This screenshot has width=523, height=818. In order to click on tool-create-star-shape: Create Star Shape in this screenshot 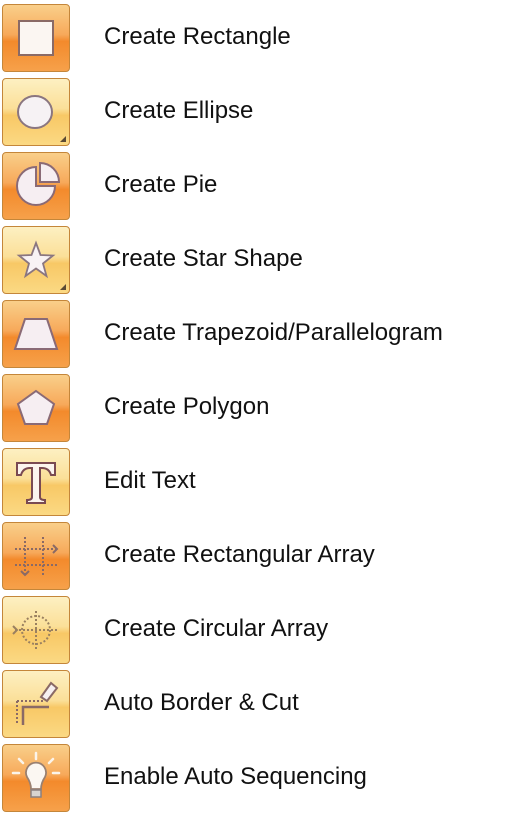, I will do `click(261, 263)`.